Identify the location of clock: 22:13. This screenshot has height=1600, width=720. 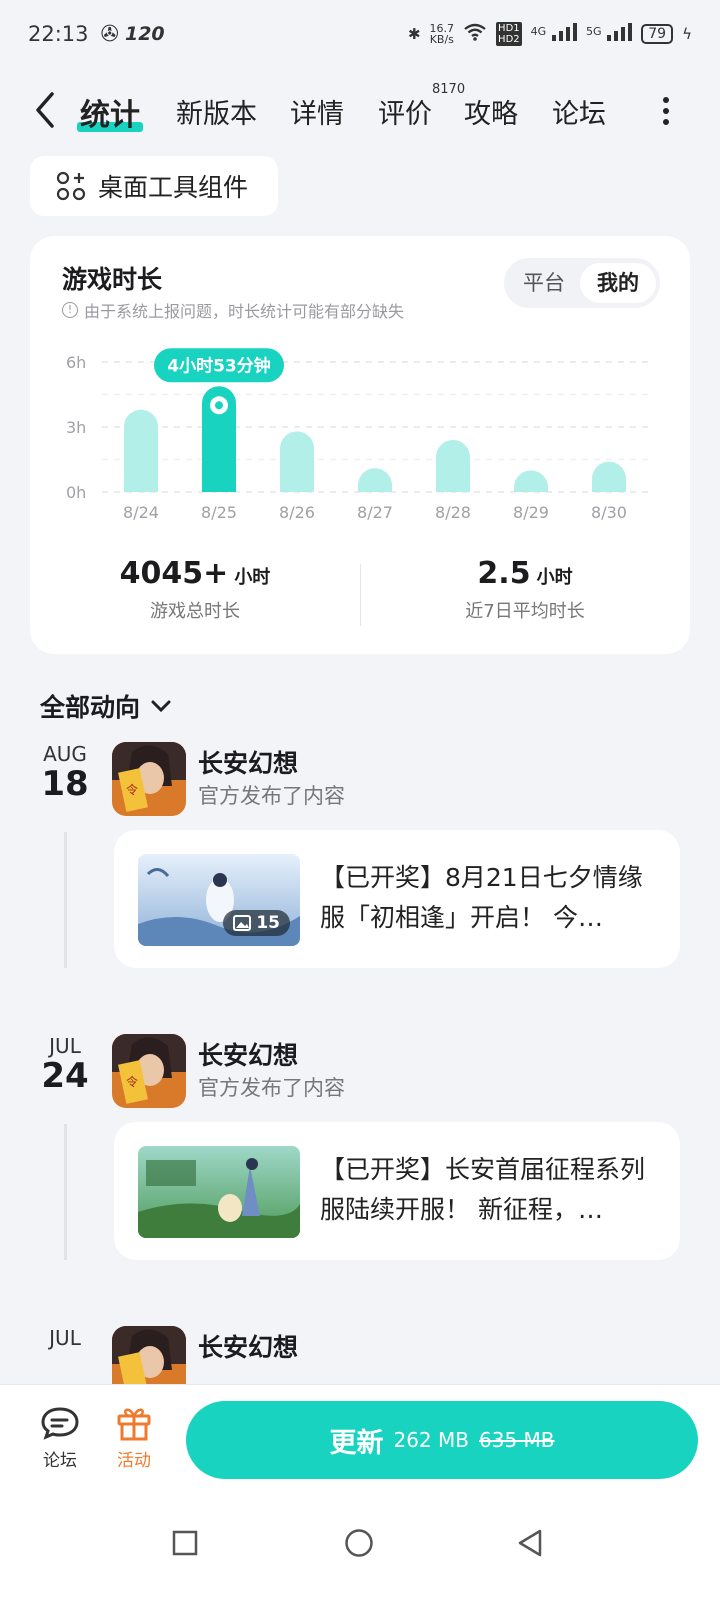
(58, 34).